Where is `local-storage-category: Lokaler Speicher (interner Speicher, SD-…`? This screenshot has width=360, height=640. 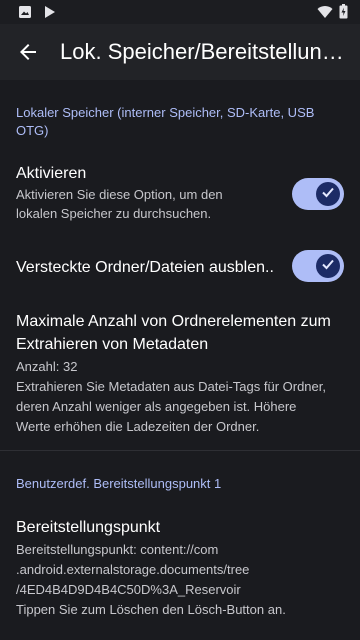 local-storage-category: Lokaler Speicher (interner Speicher, SD-… is located at coordinates (165, 121).